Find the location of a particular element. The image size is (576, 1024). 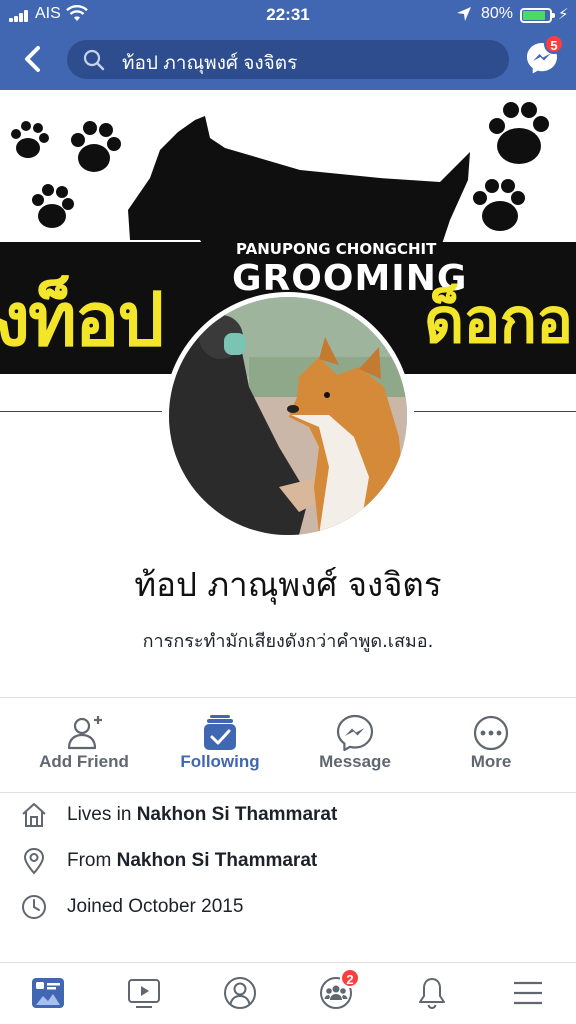

info-row-from: From Nakhon Si Thammarat is located at coordinates (288, 861).